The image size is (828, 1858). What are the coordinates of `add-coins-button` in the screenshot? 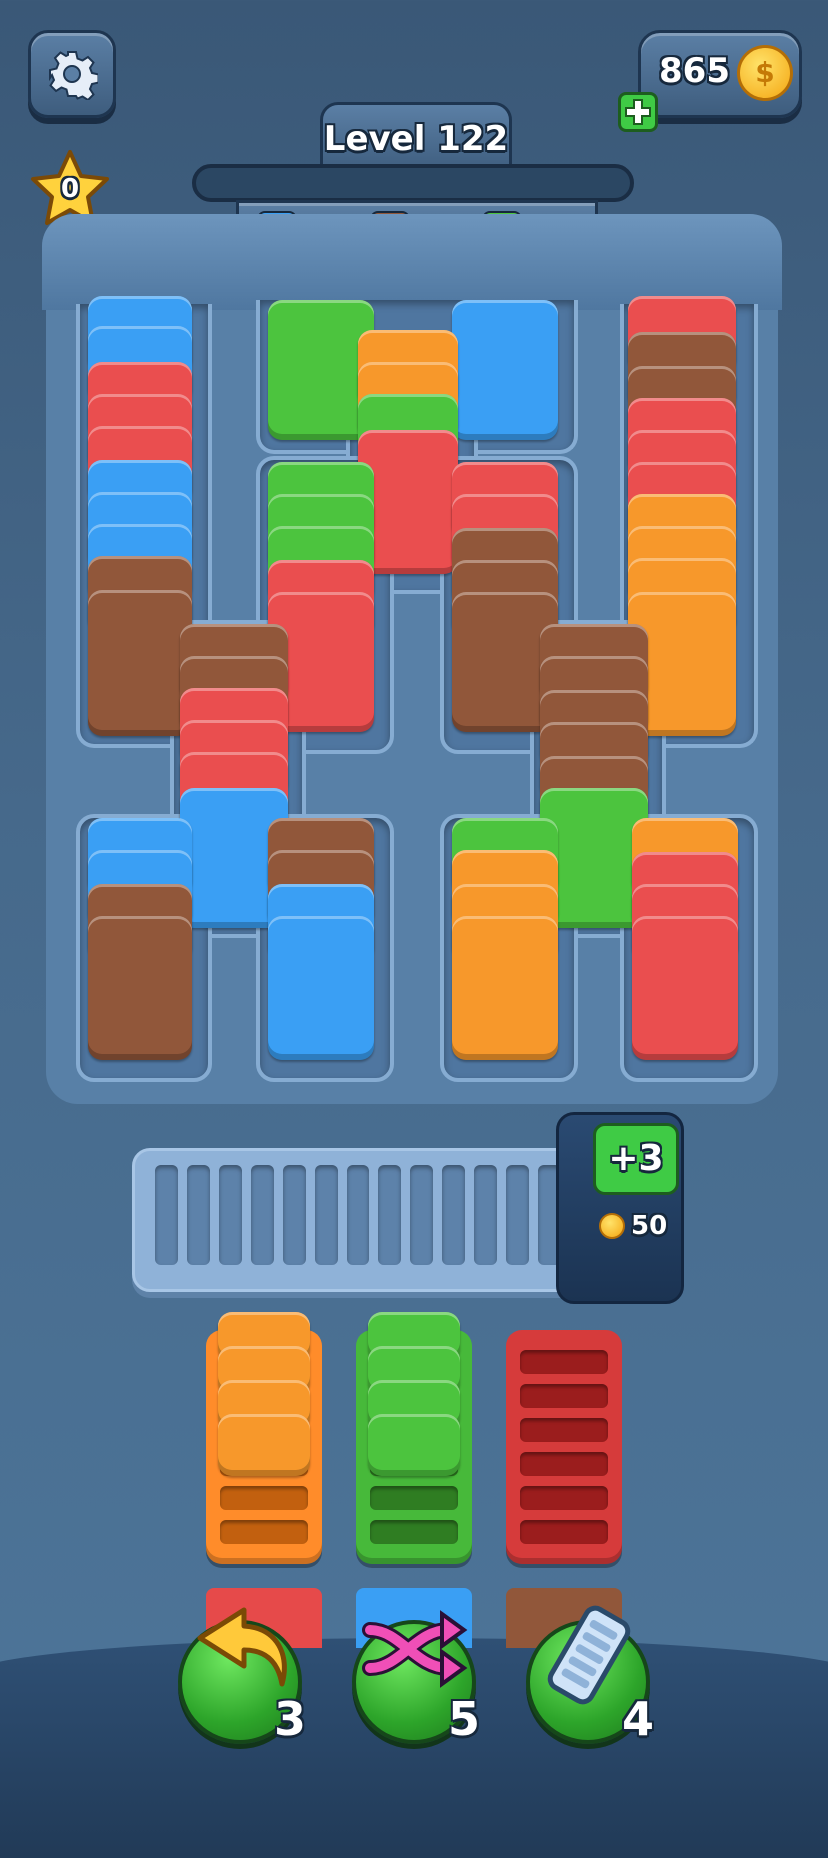 It's located at (638, 112).